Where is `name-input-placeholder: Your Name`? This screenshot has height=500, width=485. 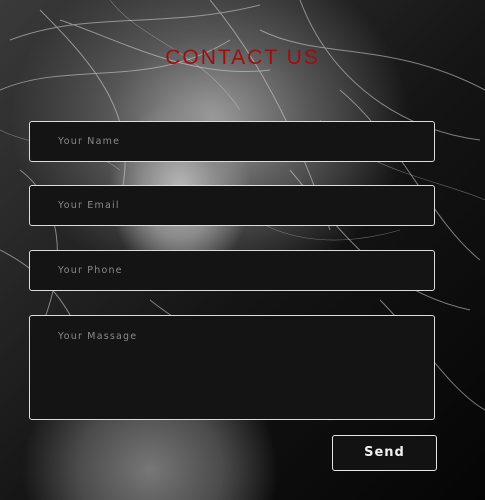 name-input-placeholder: Your Name is located at coordinates (89, 141).